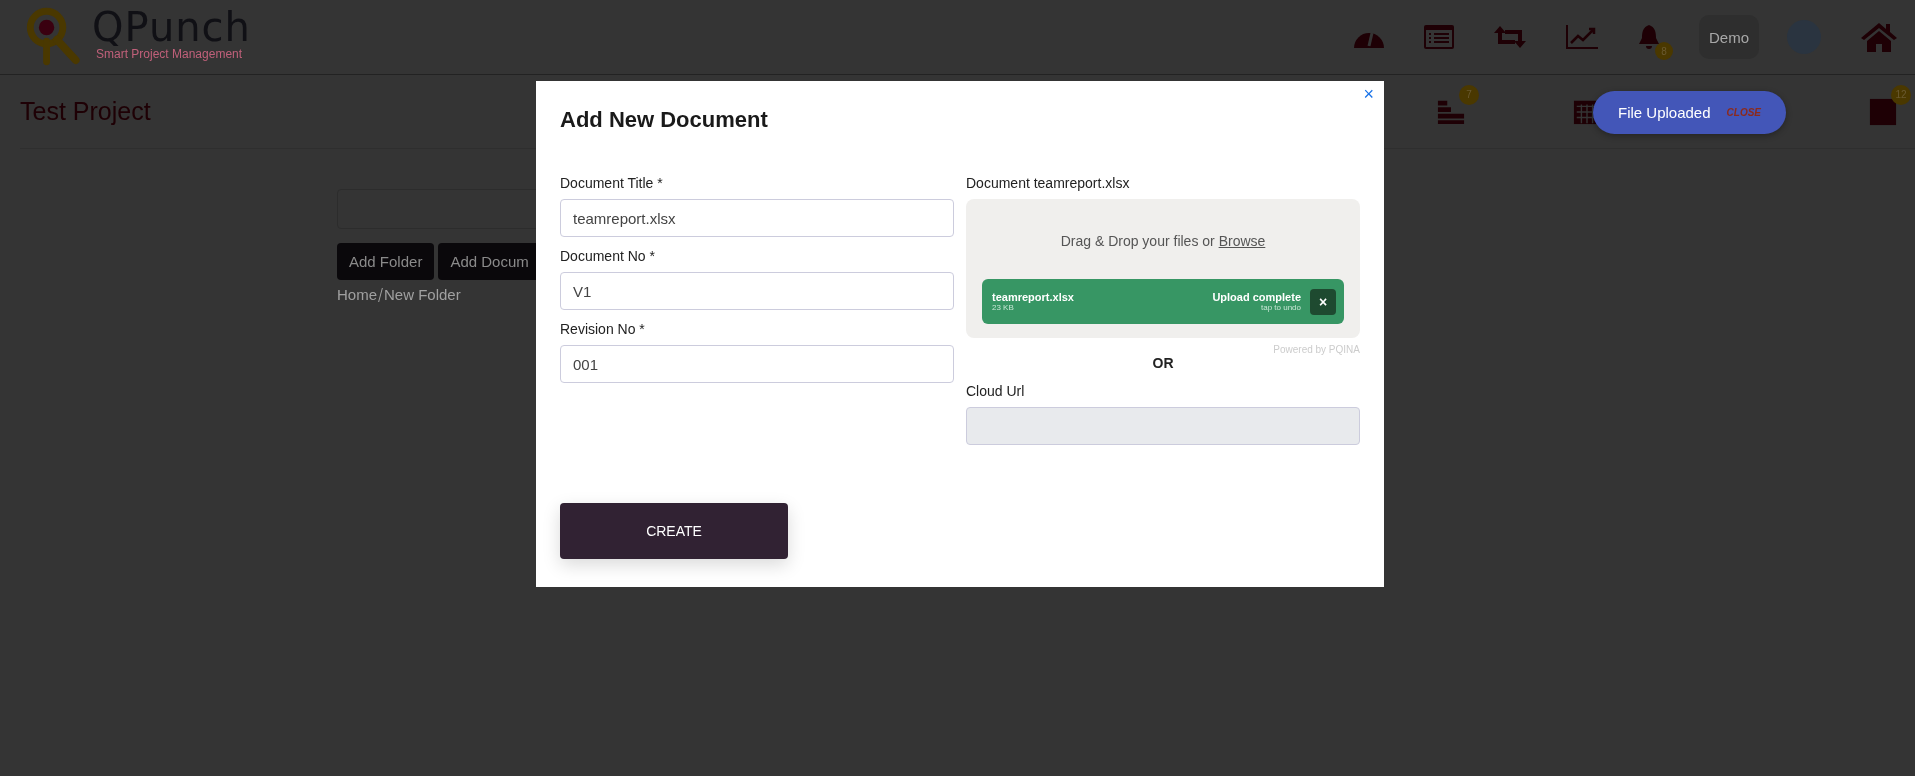 Image resolution: width=1915 pixels, height=776 pixels. I want to click on home-icon, so click(1879, 37).